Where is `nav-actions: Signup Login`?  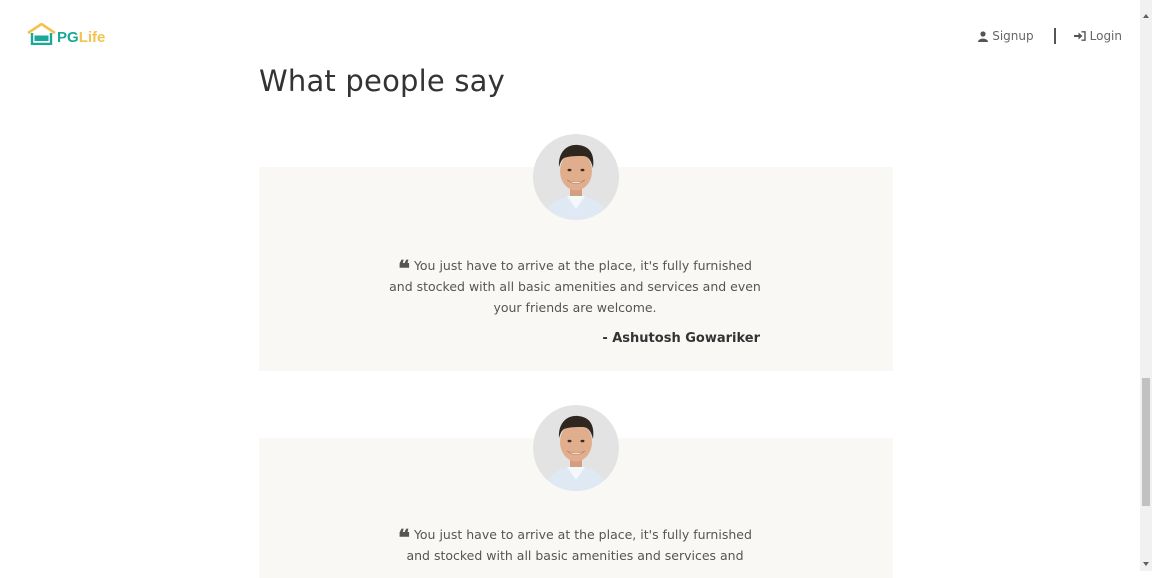
nav-actions: Signup Login is located at coordinates (1050, 36).